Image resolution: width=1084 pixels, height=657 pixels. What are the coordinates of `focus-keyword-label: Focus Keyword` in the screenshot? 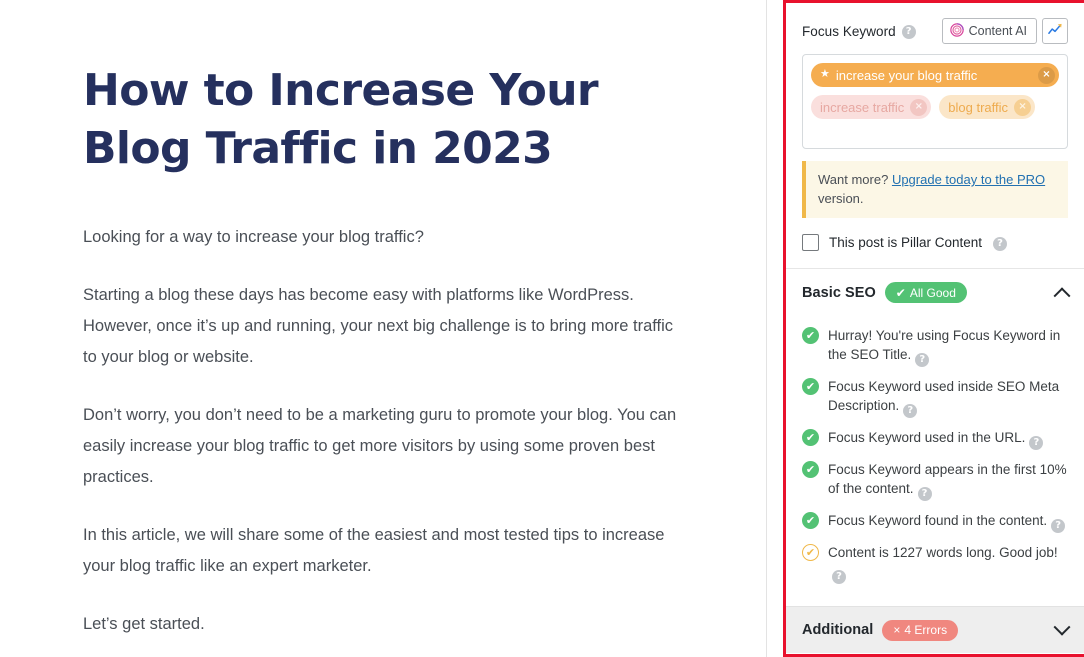 It's located at (849, 31).